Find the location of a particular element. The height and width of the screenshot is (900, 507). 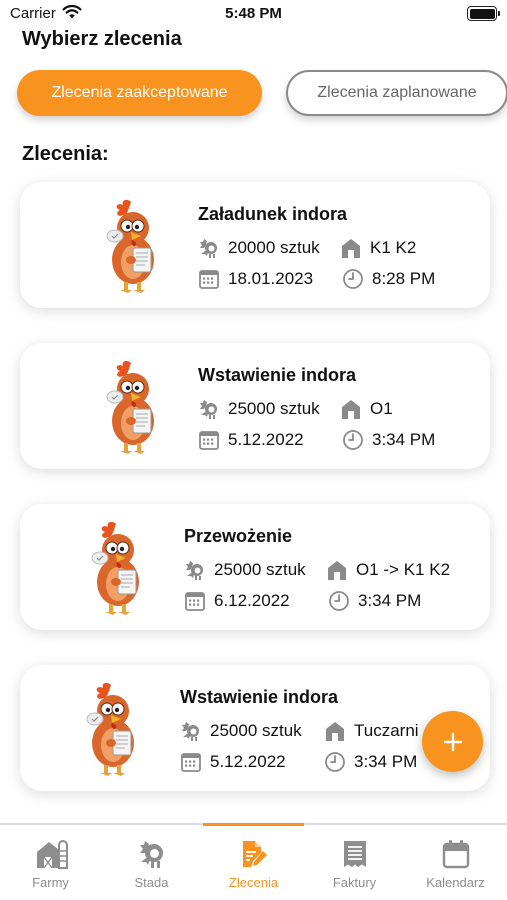

bottom-tab-bar: Farmy Stada Zlecenia Faktury Kalendarz is located at coordinates (253, 861).